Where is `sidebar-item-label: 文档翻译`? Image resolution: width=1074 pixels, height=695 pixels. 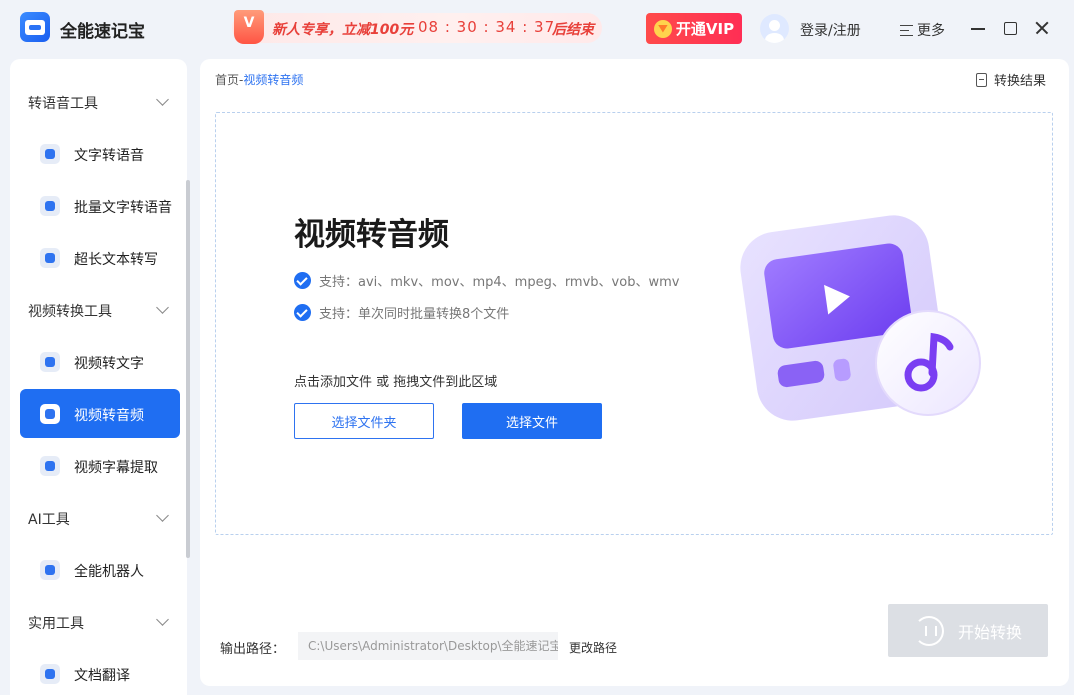
sidebar-item-label: 文档翻译 is located at coordinates (102, 676).